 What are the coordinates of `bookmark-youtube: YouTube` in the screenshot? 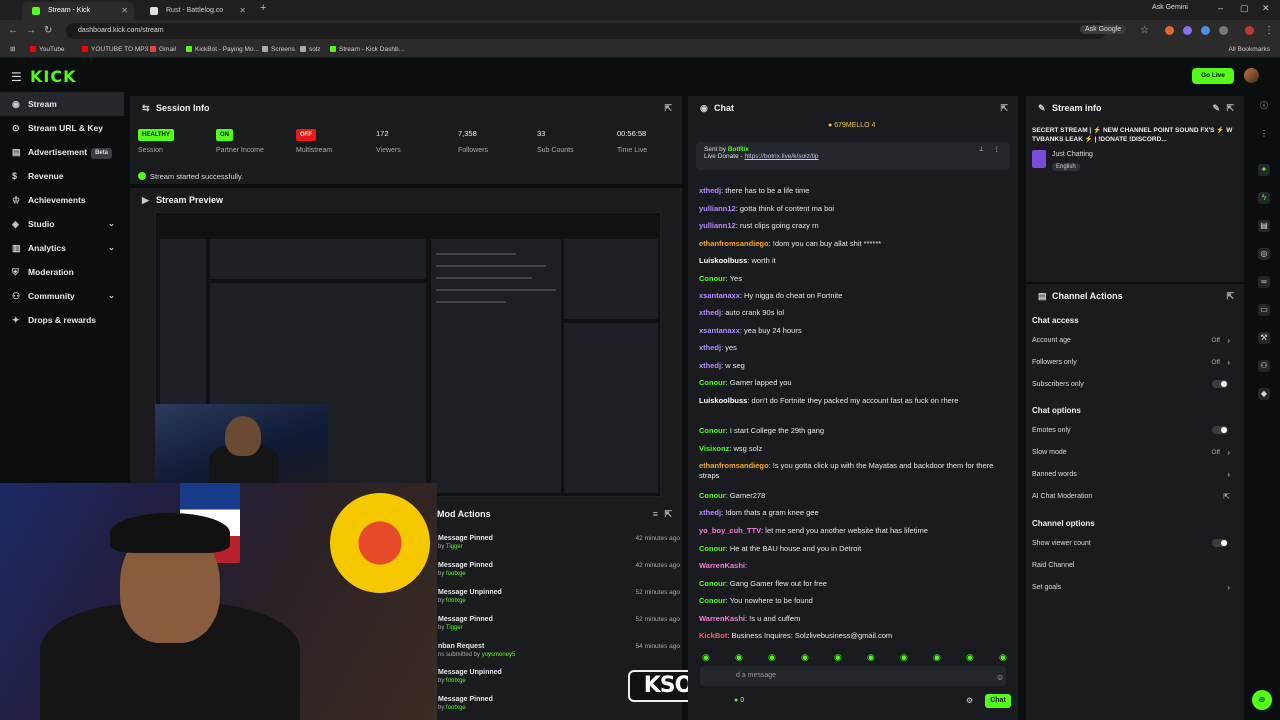 It's located at (47, 50).